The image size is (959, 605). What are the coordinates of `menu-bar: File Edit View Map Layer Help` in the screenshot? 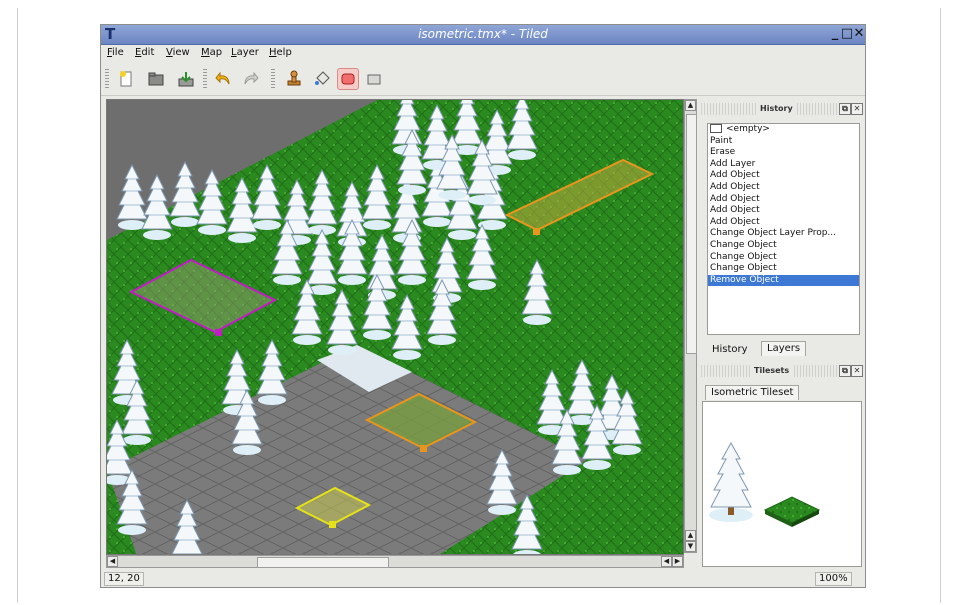 It's located at (483, 54).